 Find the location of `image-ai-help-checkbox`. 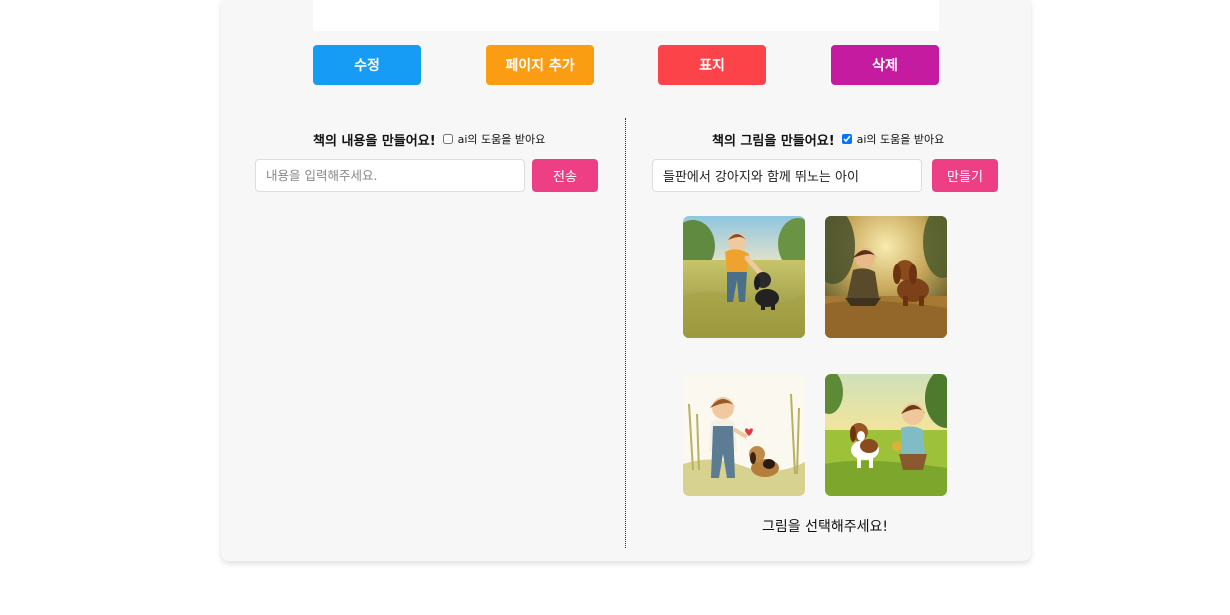

image-ai-help-checkbox is located at coordinates (846, 139).